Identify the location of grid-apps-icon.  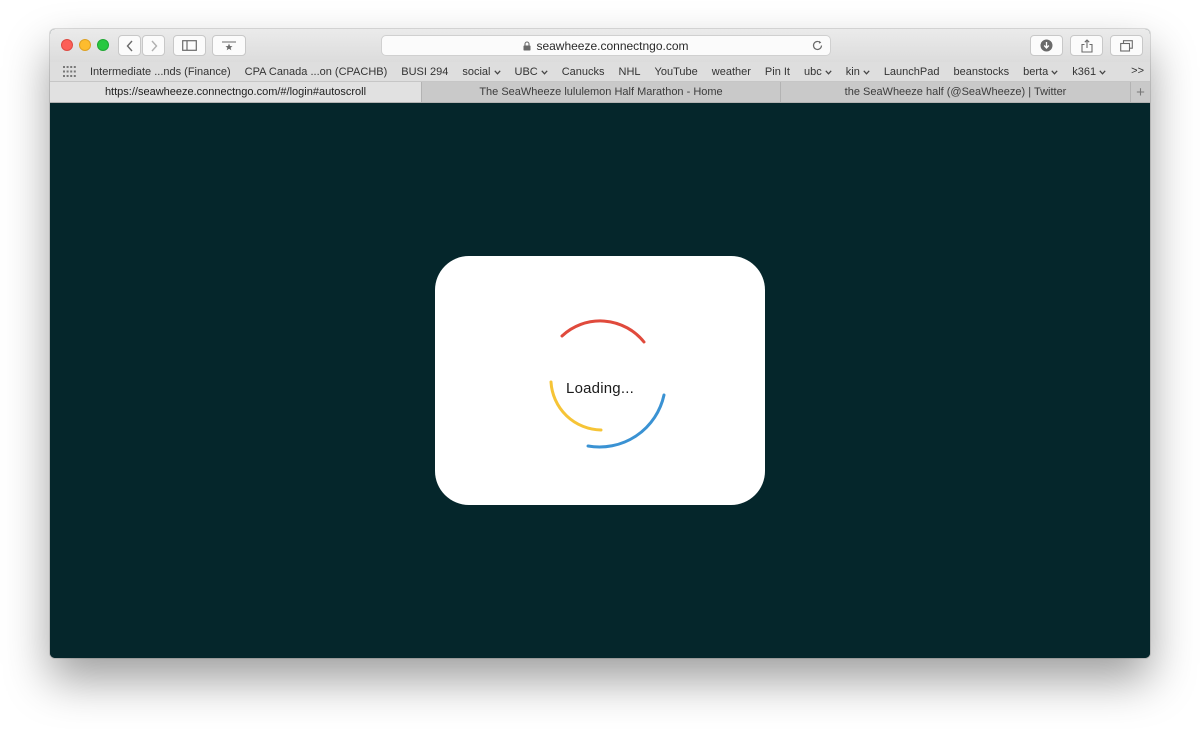
(69, 73).